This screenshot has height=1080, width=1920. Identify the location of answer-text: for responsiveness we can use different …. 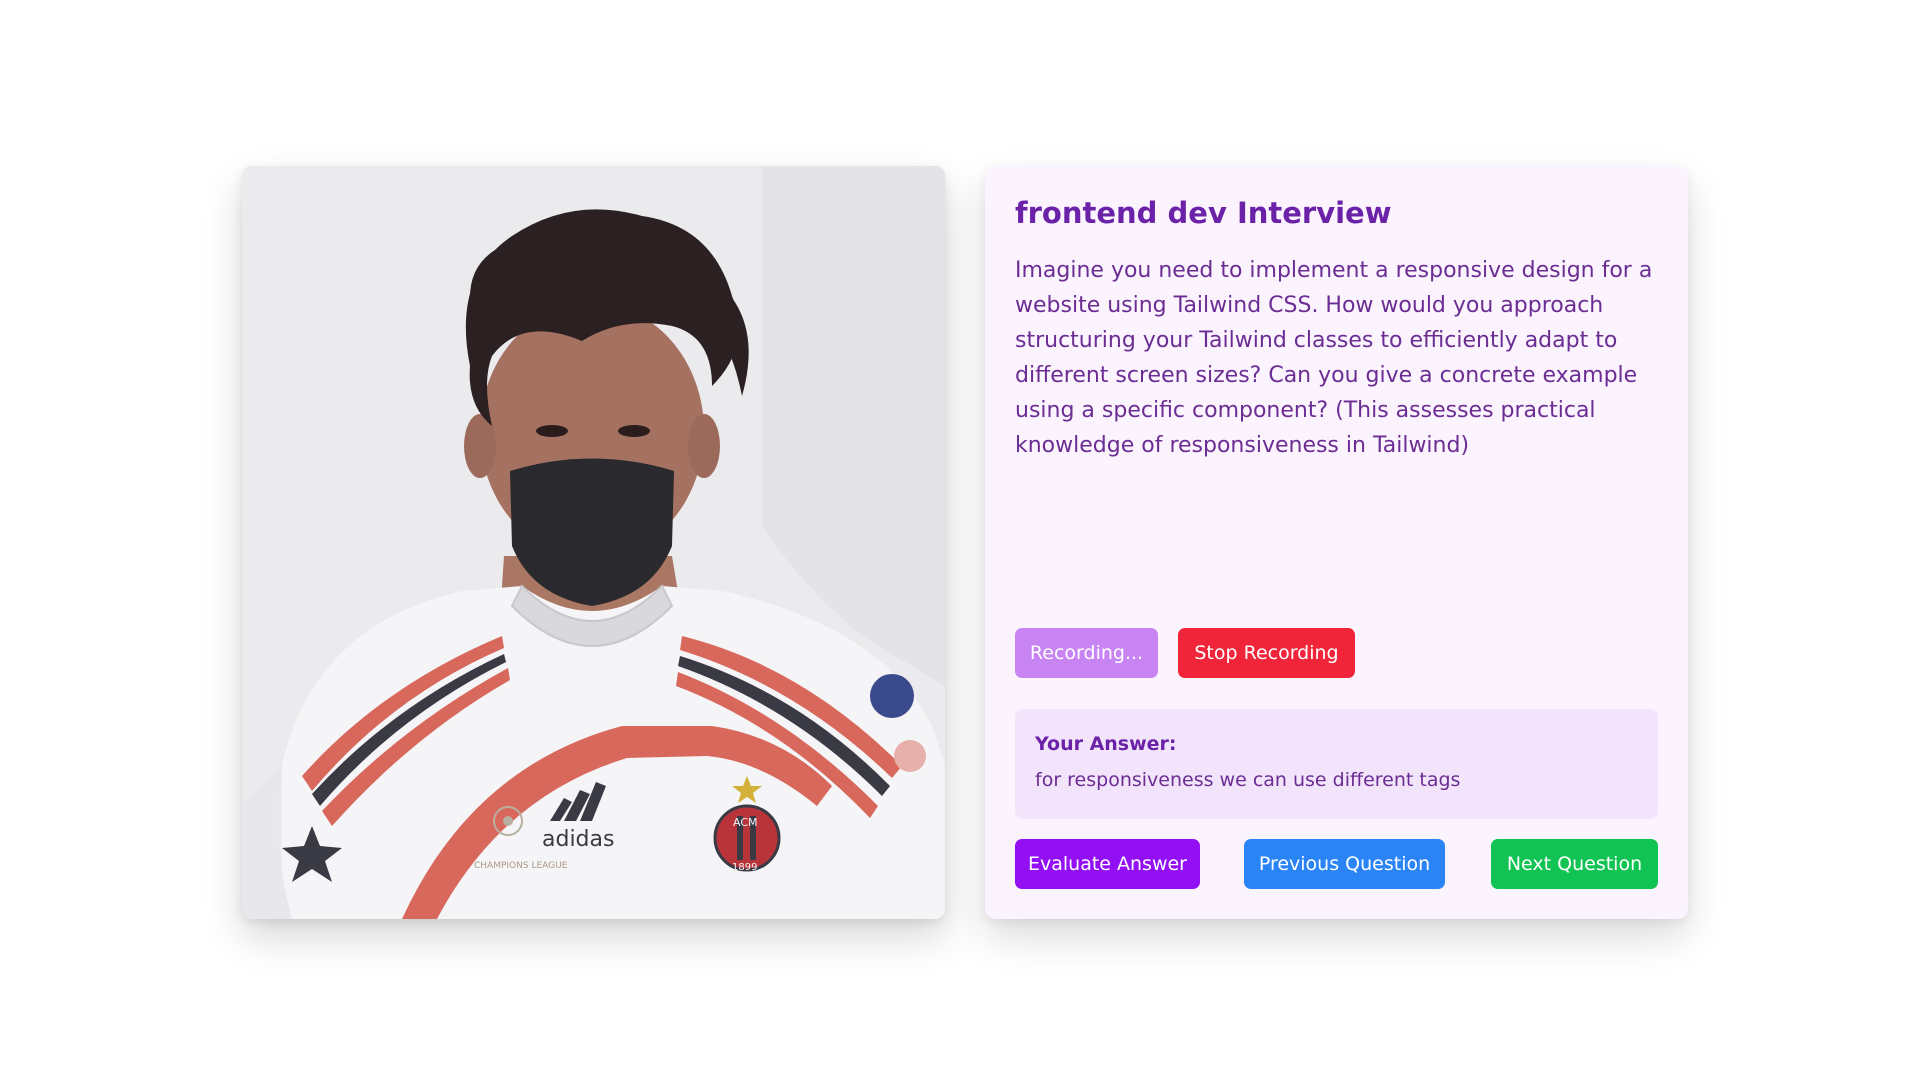
(1248, 780).